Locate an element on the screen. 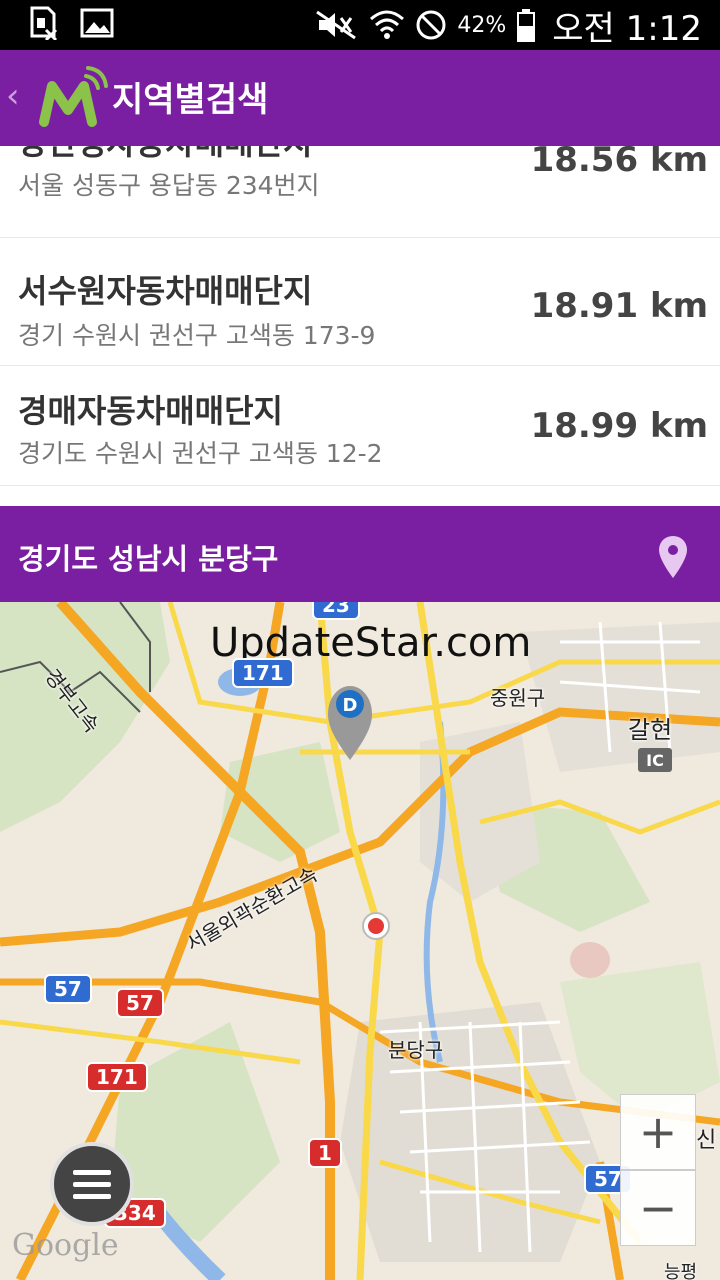  mute-icon is located at coordinates (336, 25).